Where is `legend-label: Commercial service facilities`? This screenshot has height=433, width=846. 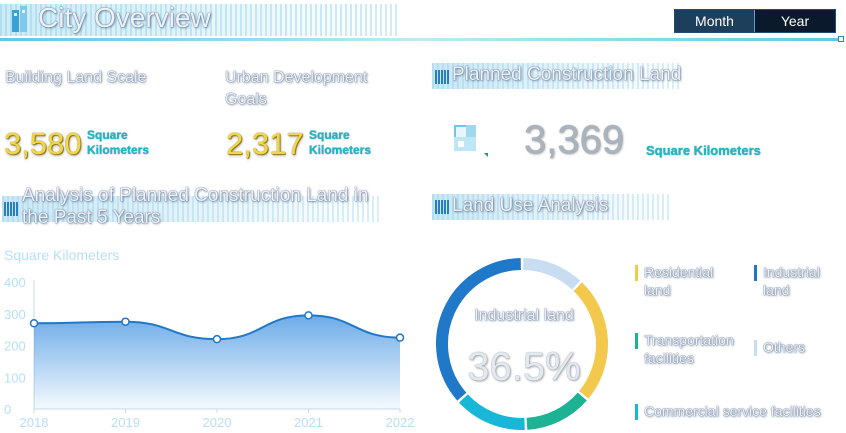
legend-label: Commercial service facilities is located at coordinates (732, 411).